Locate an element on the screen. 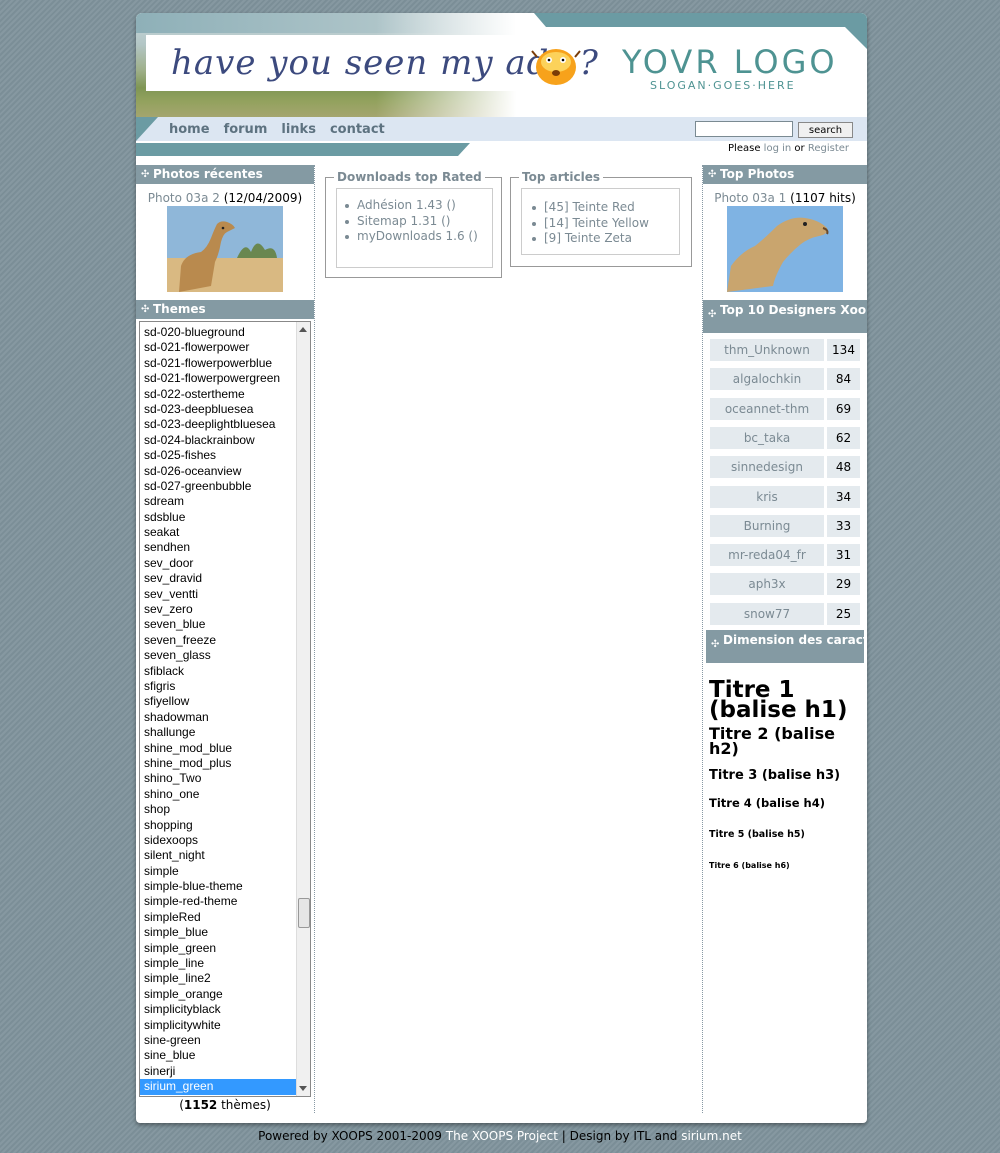  nav-home: home is located at coordinates (189, 129).